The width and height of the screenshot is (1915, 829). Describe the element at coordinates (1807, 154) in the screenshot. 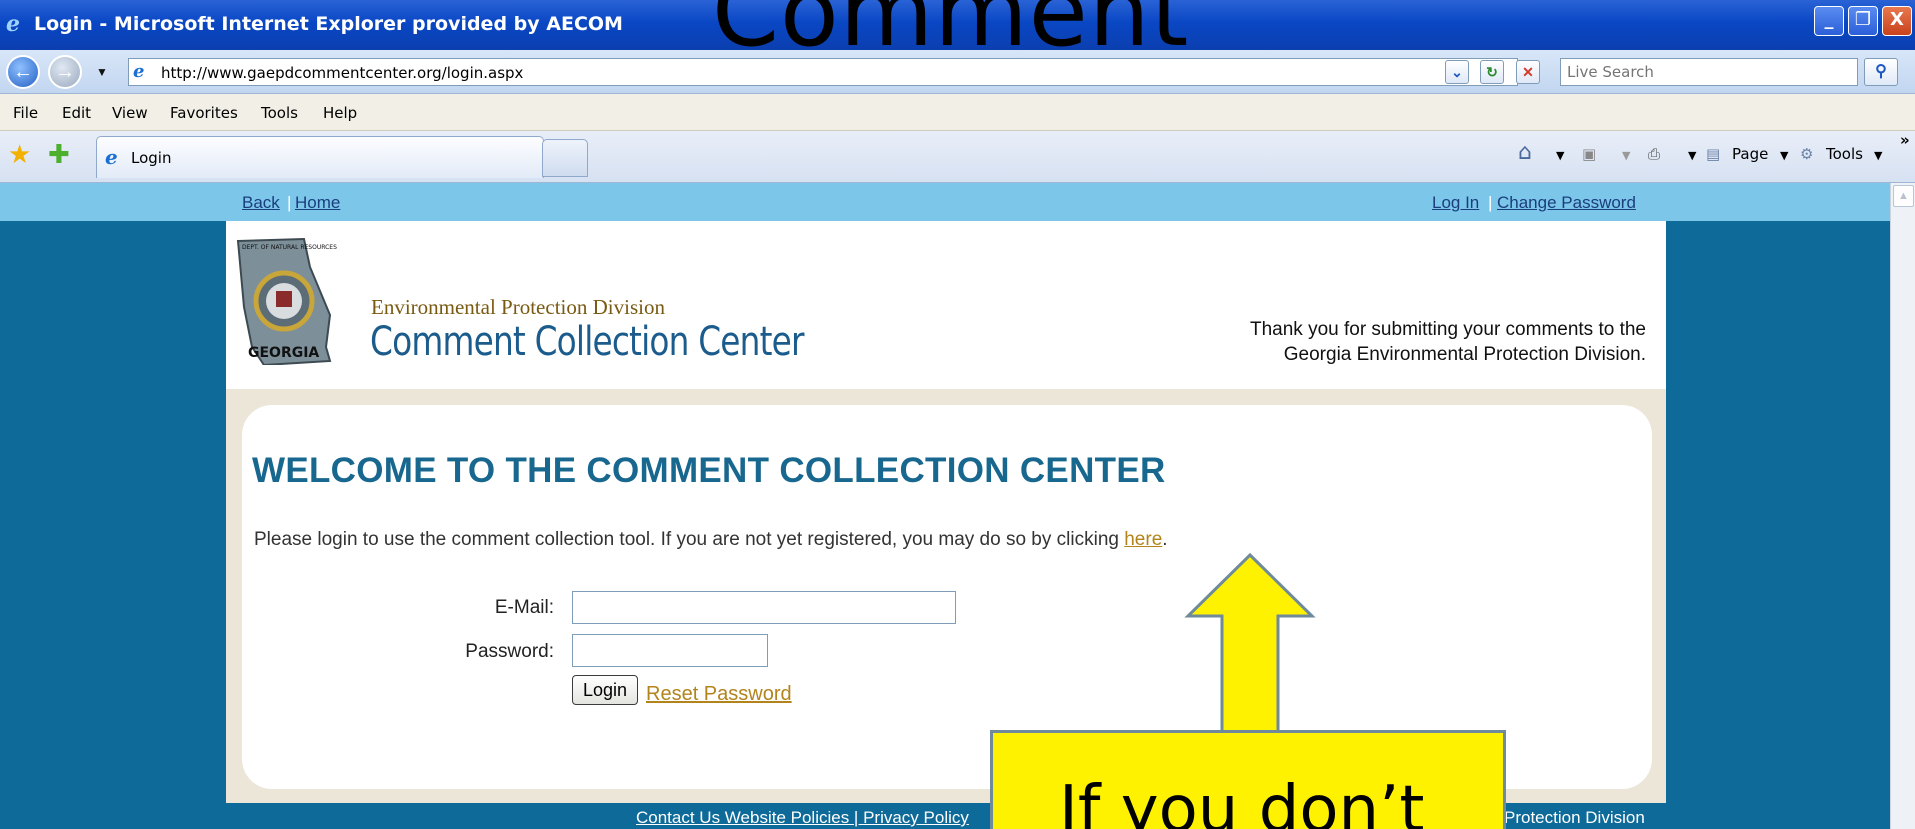

I see `tools-gear-icon: ⚙` at that location.